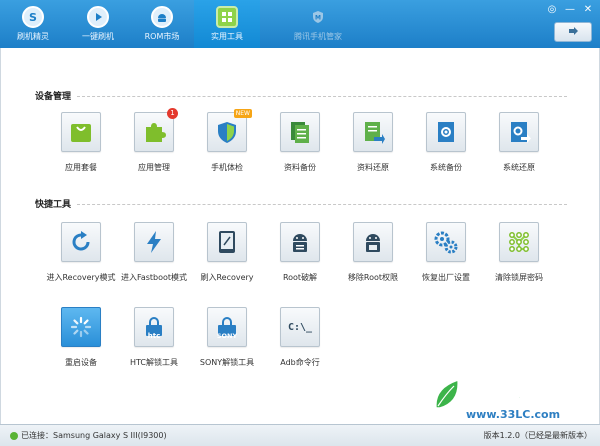  I want to click on tile-icon-box: htc, so click(154, 327).